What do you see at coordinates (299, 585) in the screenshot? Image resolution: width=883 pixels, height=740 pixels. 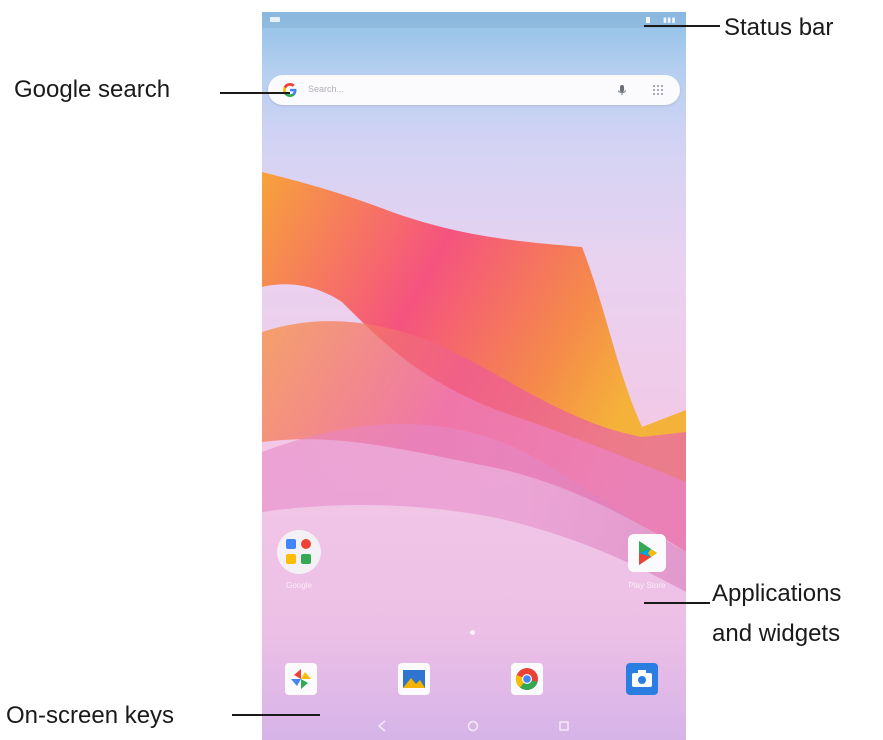 I see `app-label-google: Google` at bounding box center [299, 585].